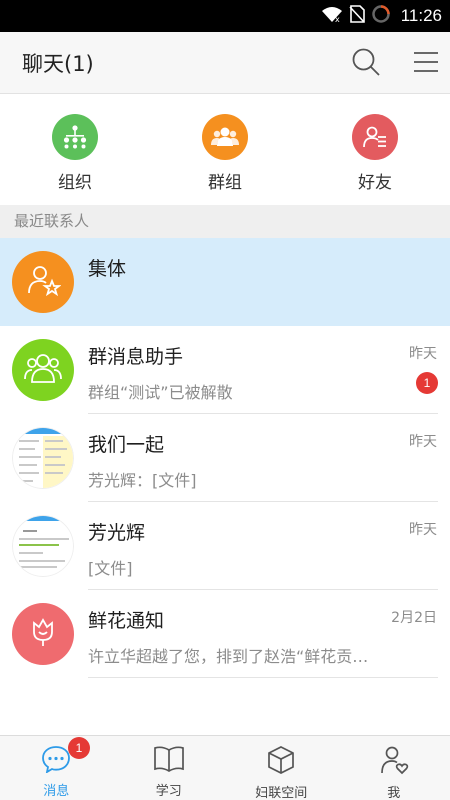 Image resolution: width=450 pixels, height=800 pixels. I want to click on nav-women-space: 妇联空间, so click(281, 768).